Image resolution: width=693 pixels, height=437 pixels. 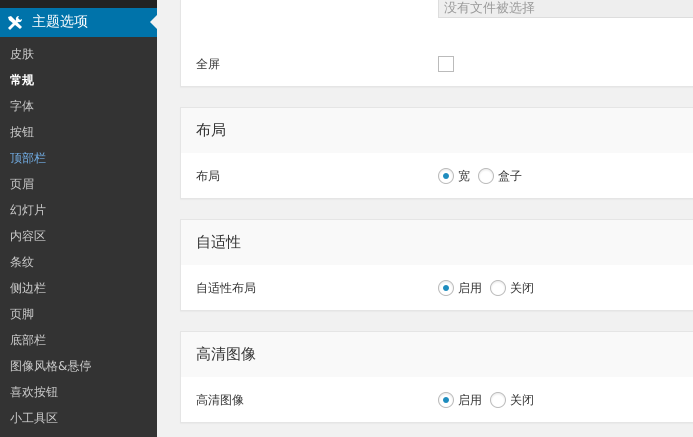 What do you see at coordinates (226, 288) in the screenshot?
I see `setting-label: 自适性布局` at bounding box center [226, 288].